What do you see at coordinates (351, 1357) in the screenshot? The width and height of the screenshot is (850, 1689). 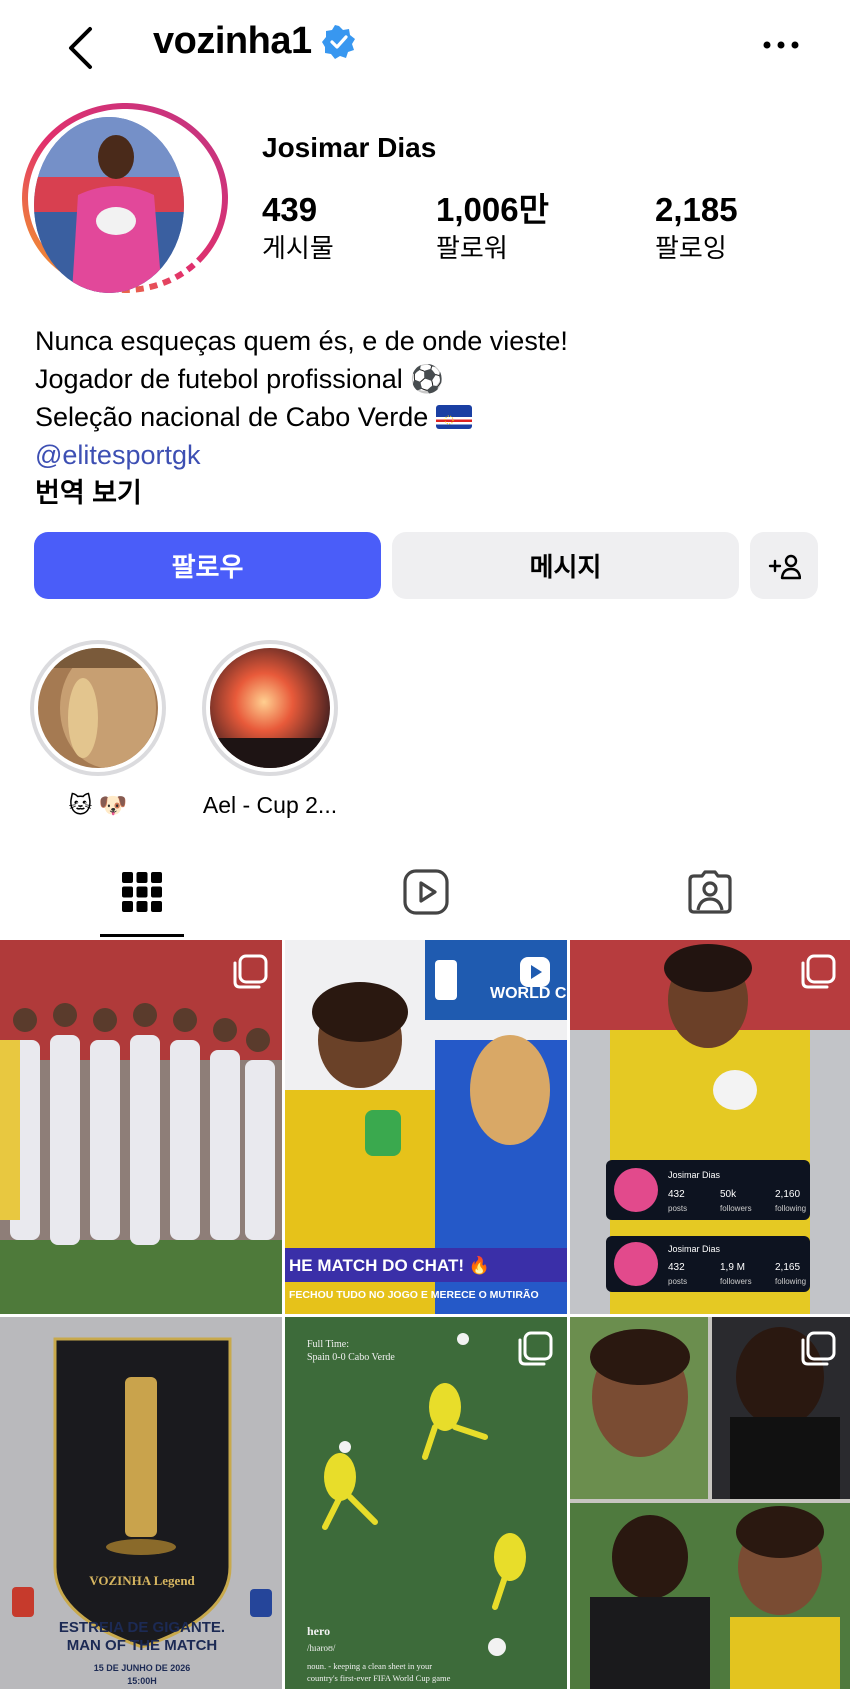 I see `post-top-line2: Spain 0-0 Cabo Verde` at bounding box center [351, 1357].